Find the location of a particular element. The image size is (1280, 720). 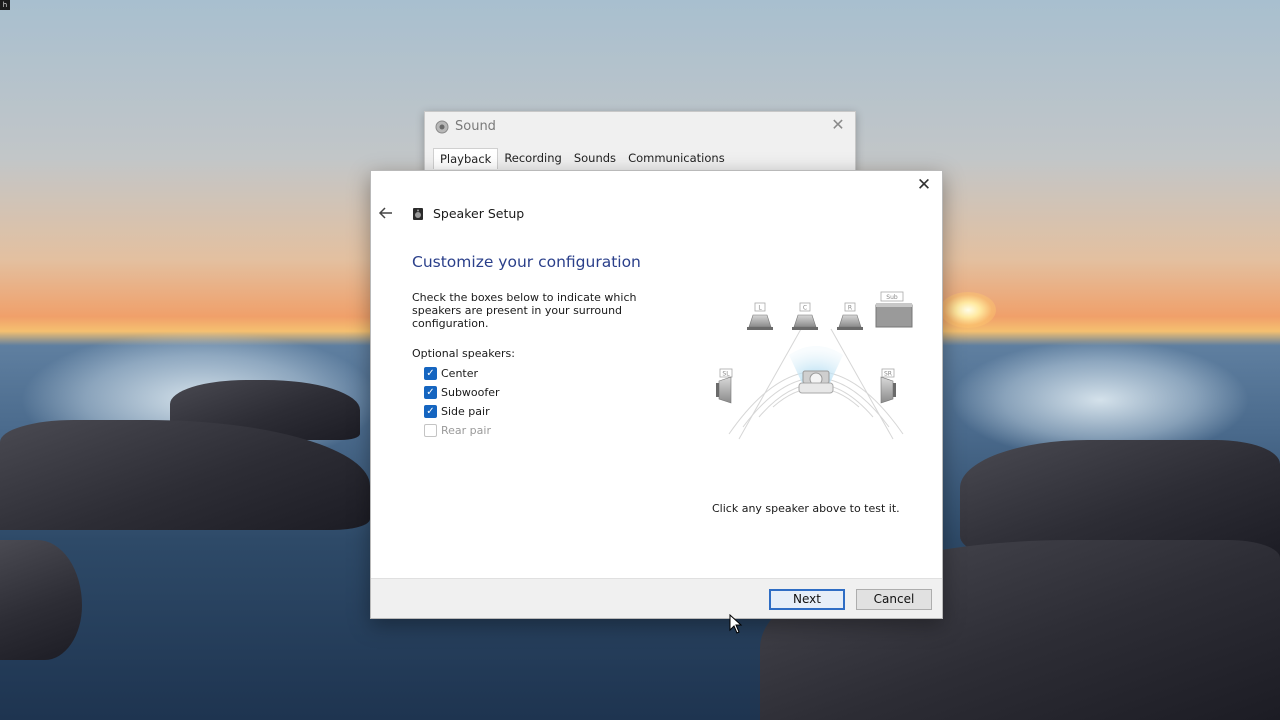

corner-tag: h is located at coordinates (5, 5).